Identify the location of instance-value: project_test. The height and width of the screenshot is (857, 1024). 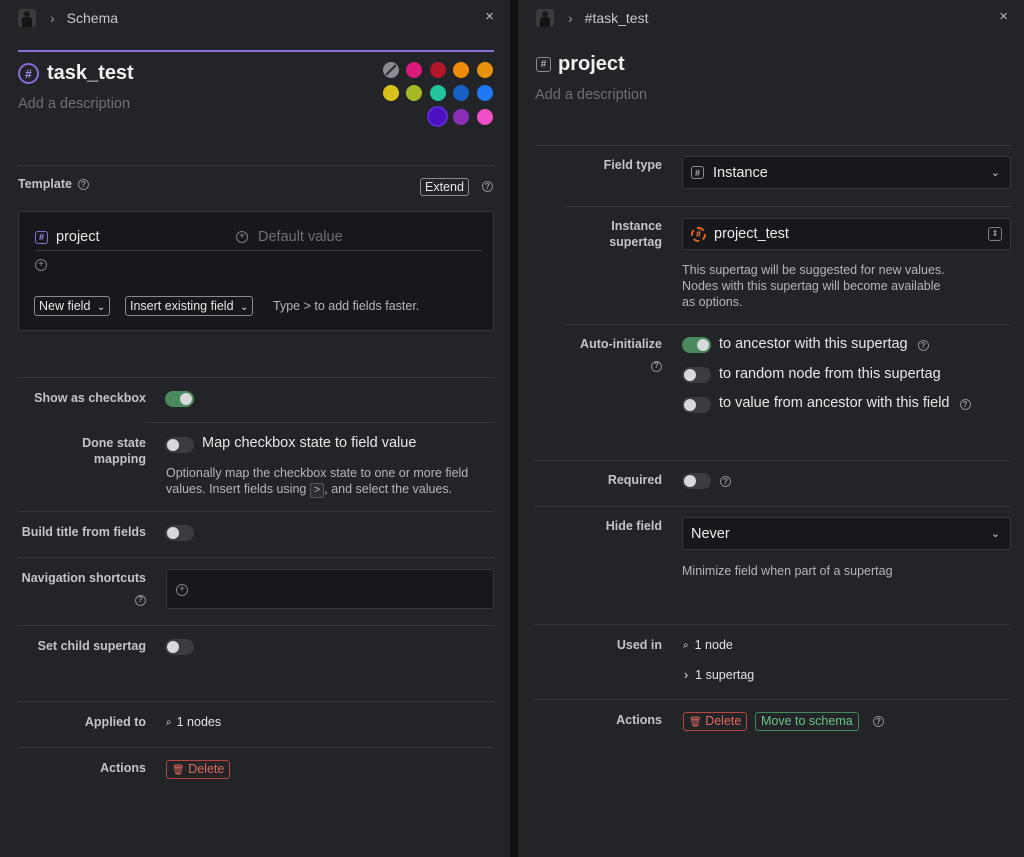
(751, 234).